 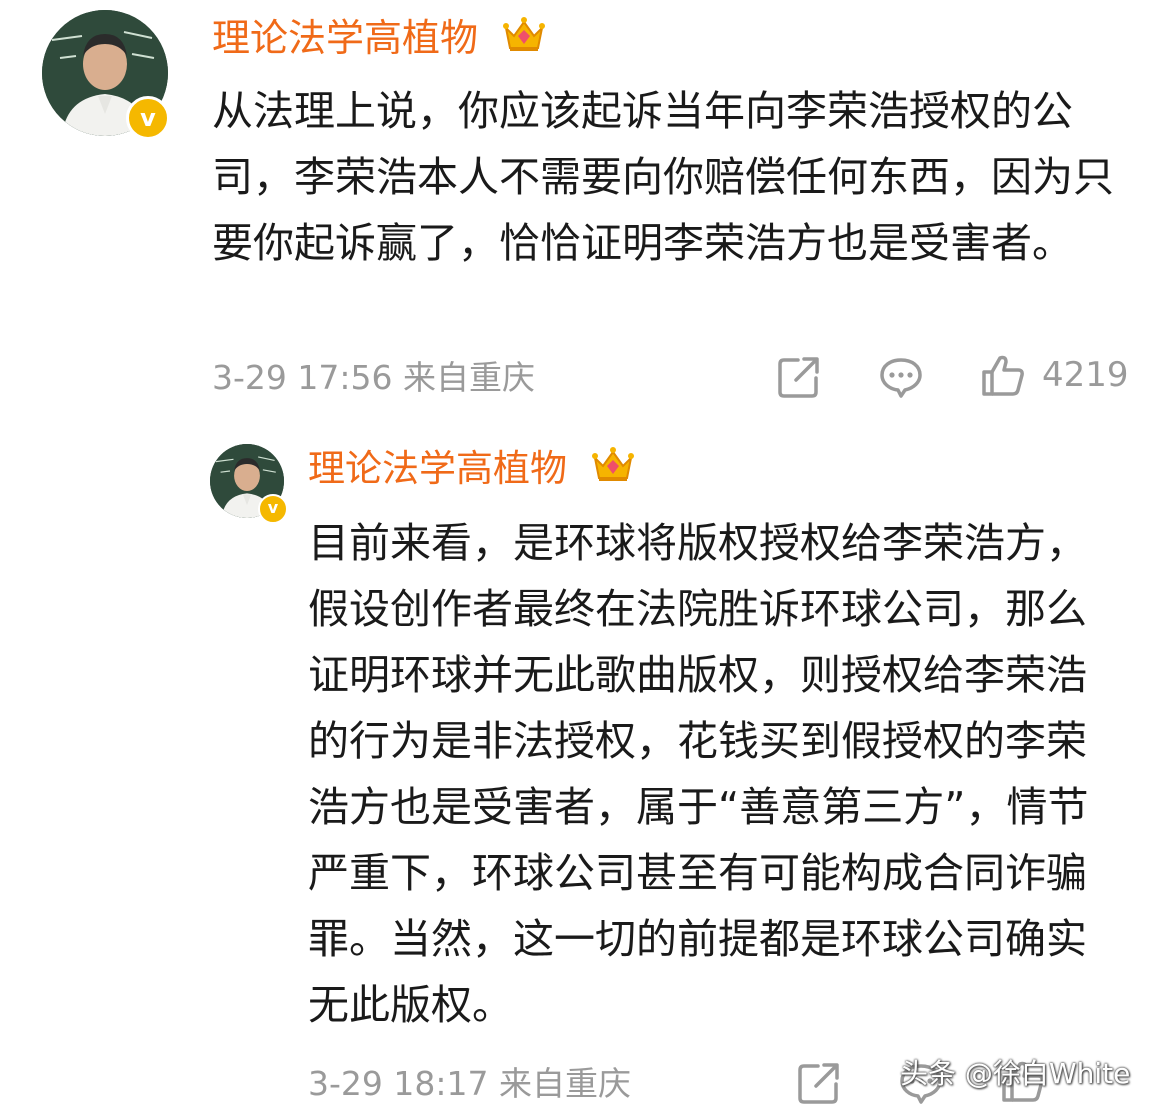 I want to click on comment-meta: 3-29 17:56 来自重庆, so click(x=373, y=377).